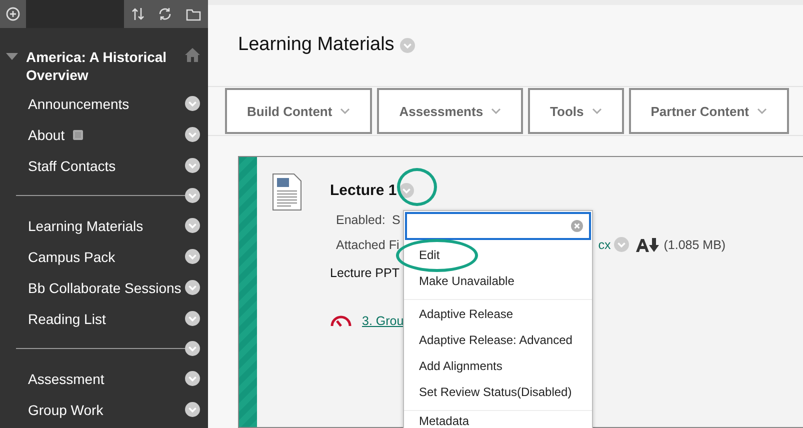  I want to click on menu-item: Staff Contacts, so click(72, 166).